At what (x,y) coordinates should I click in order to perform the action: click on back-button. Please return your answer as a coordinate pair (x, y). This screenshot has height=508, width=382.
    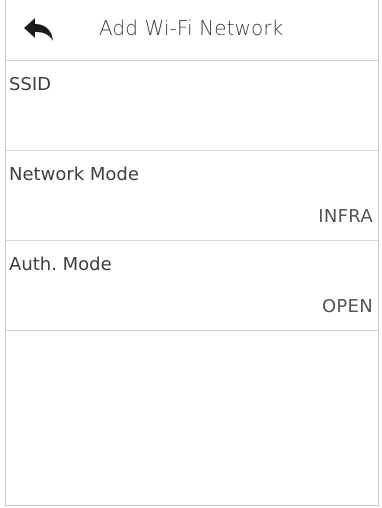
    Looking at the image, I should click on (39, 30).